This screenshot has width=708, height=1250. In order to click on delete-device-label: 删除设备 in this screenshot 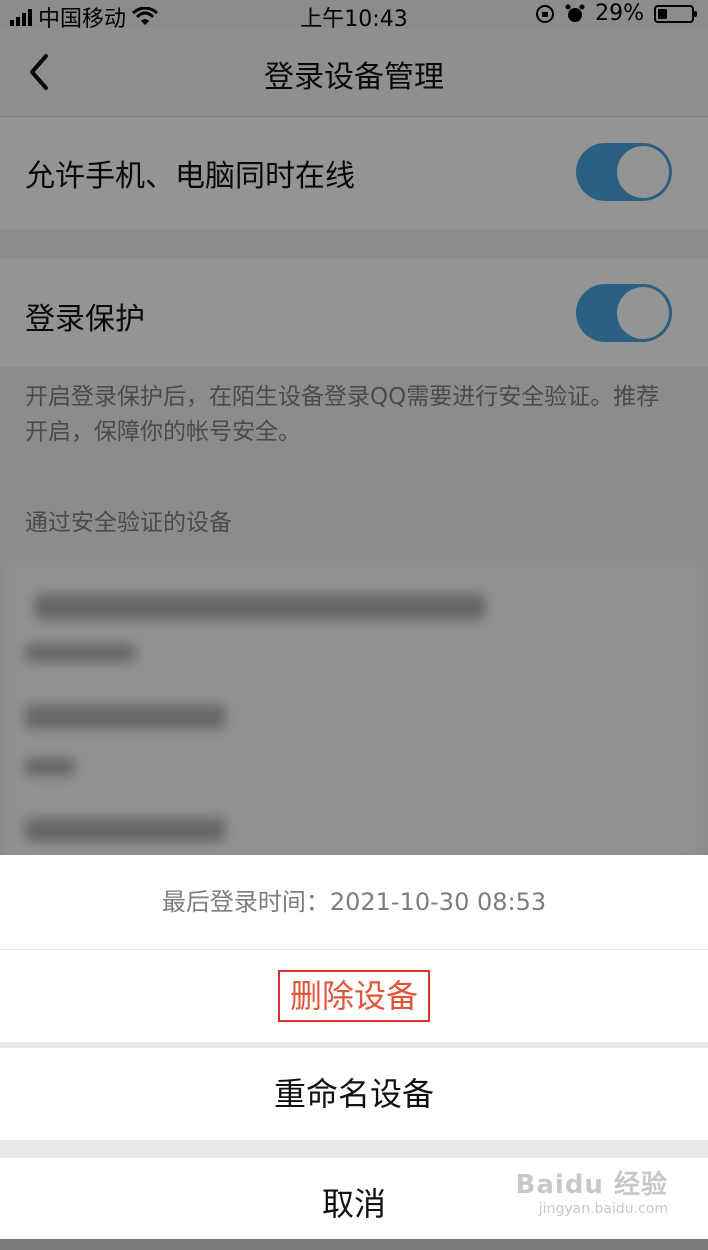, I will do `click(353, 996)`.